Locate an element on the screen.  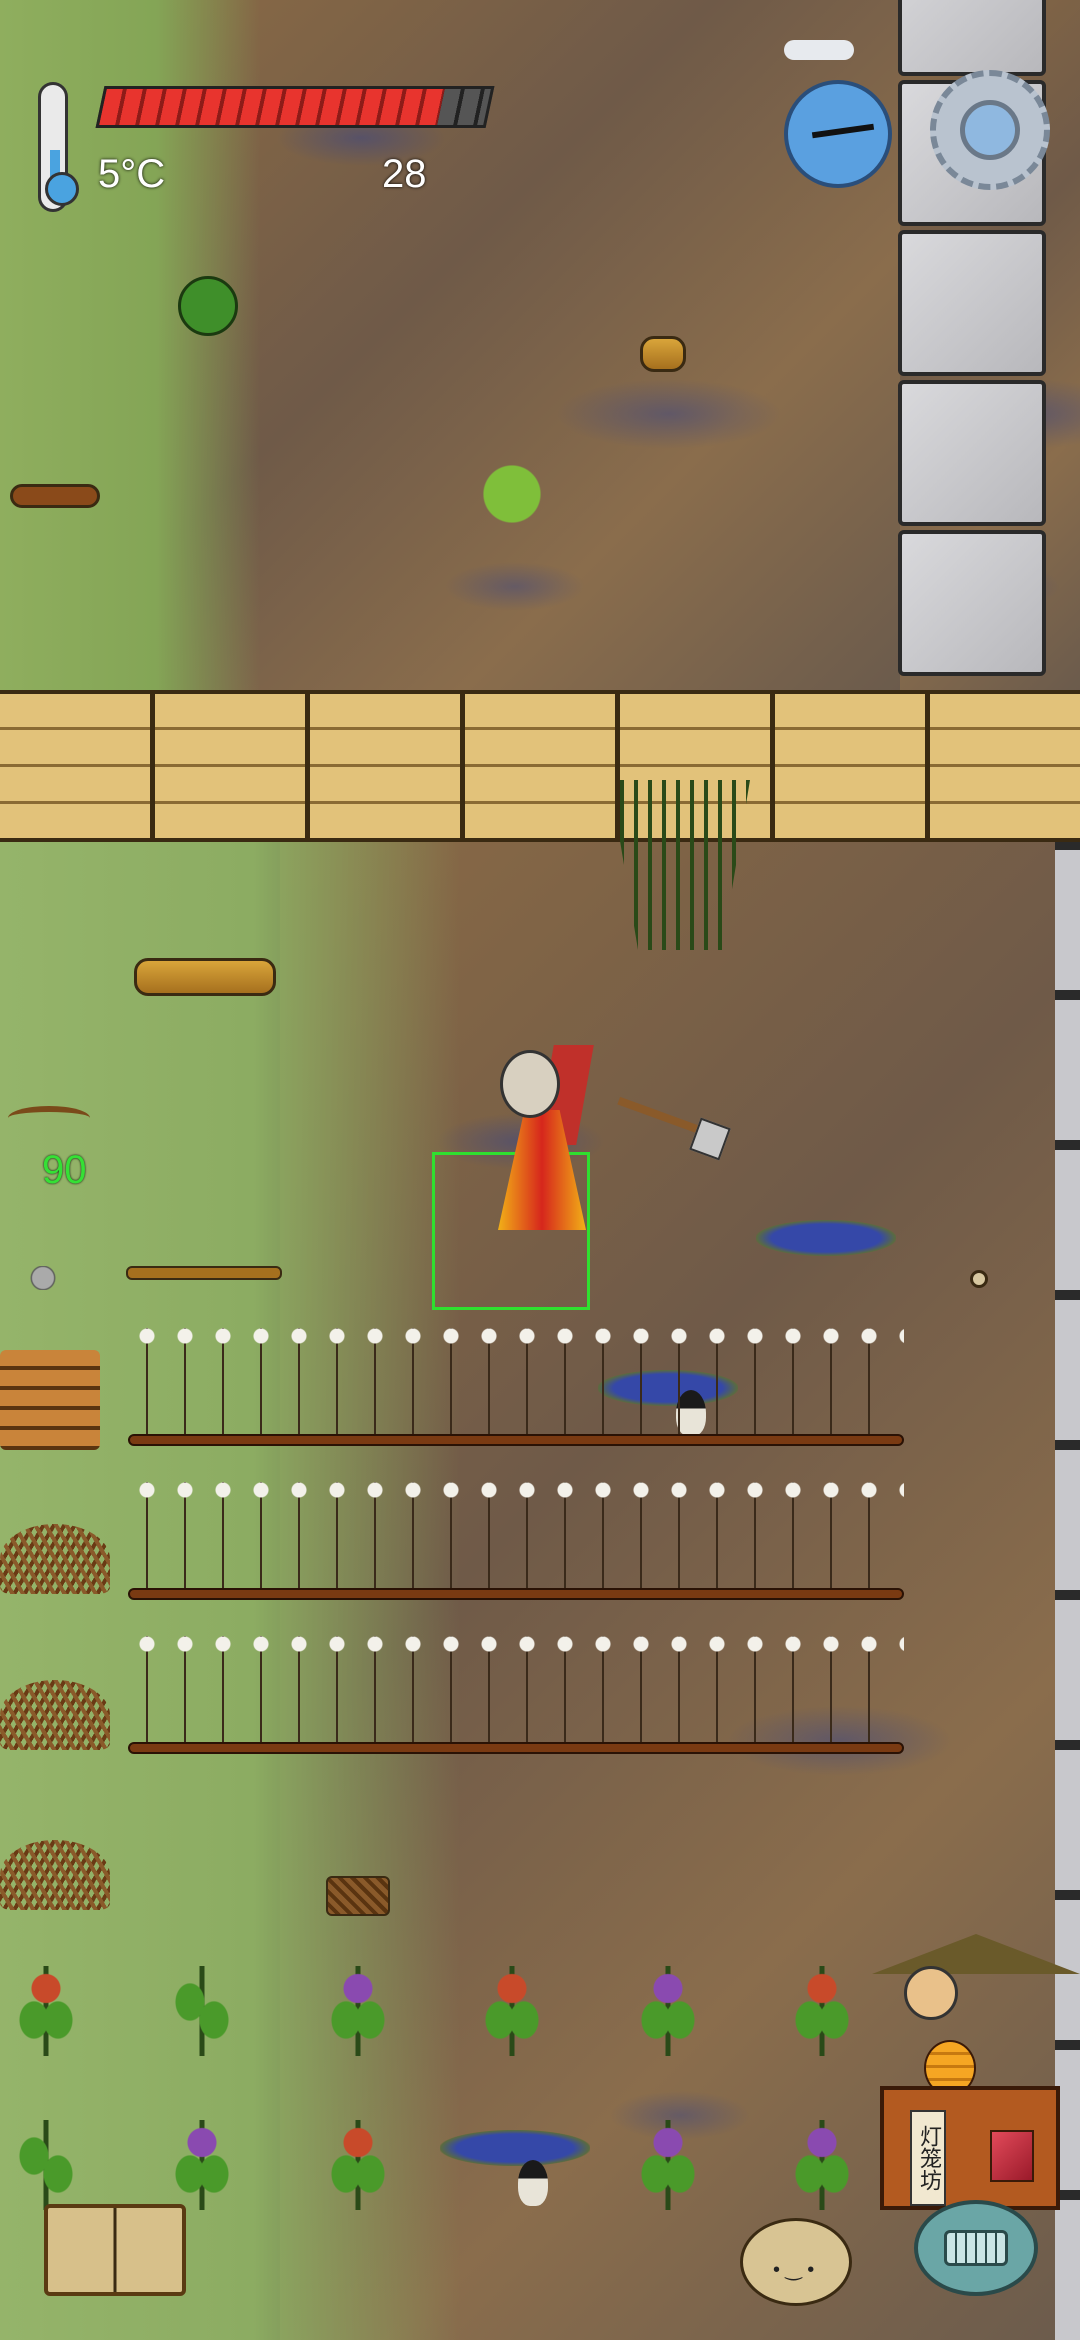
long-stick is located at coordinates (204, 1273).